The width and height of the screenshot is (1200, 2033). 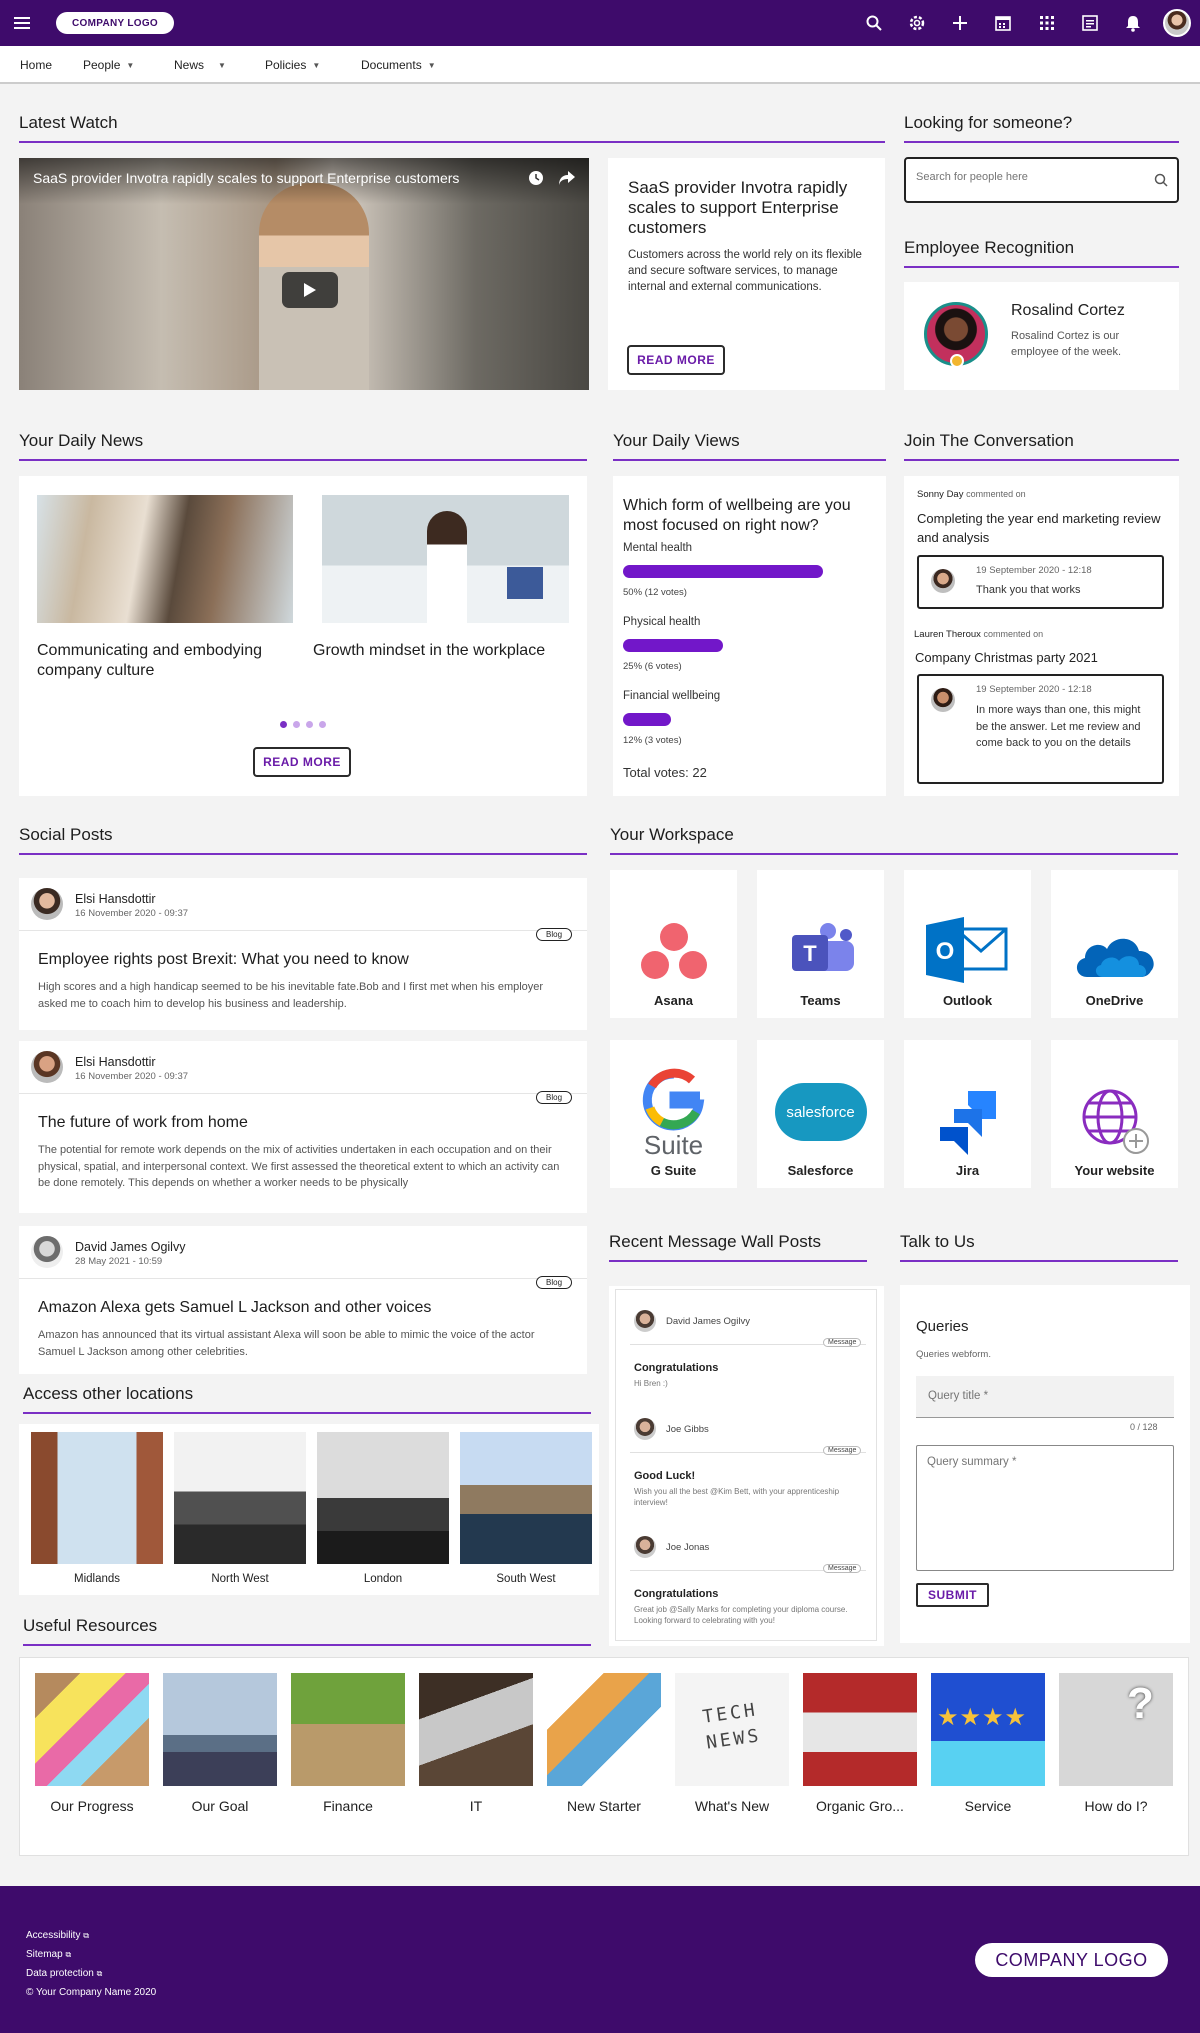 I want to click on people-search-input, so click(x=1026, y=177).